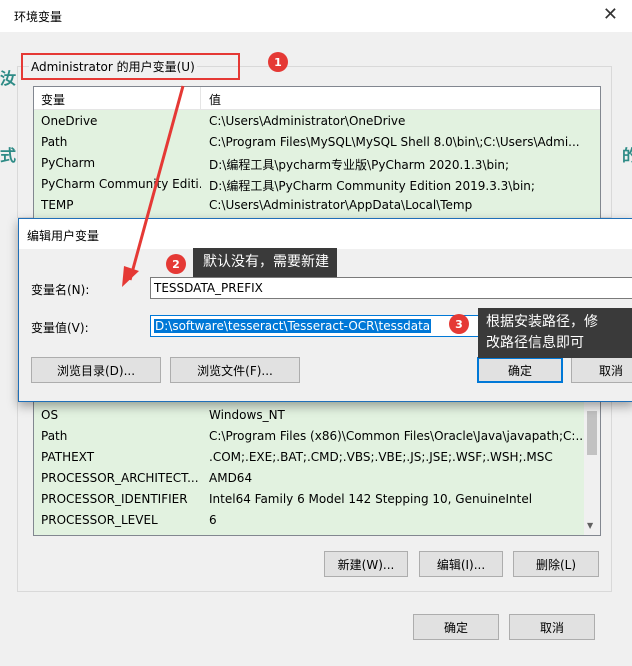 The image size is (632, 666). I want to click on annotation-tooltip: 根据安装路径，修 改路径信息即可, so click(555, 333).